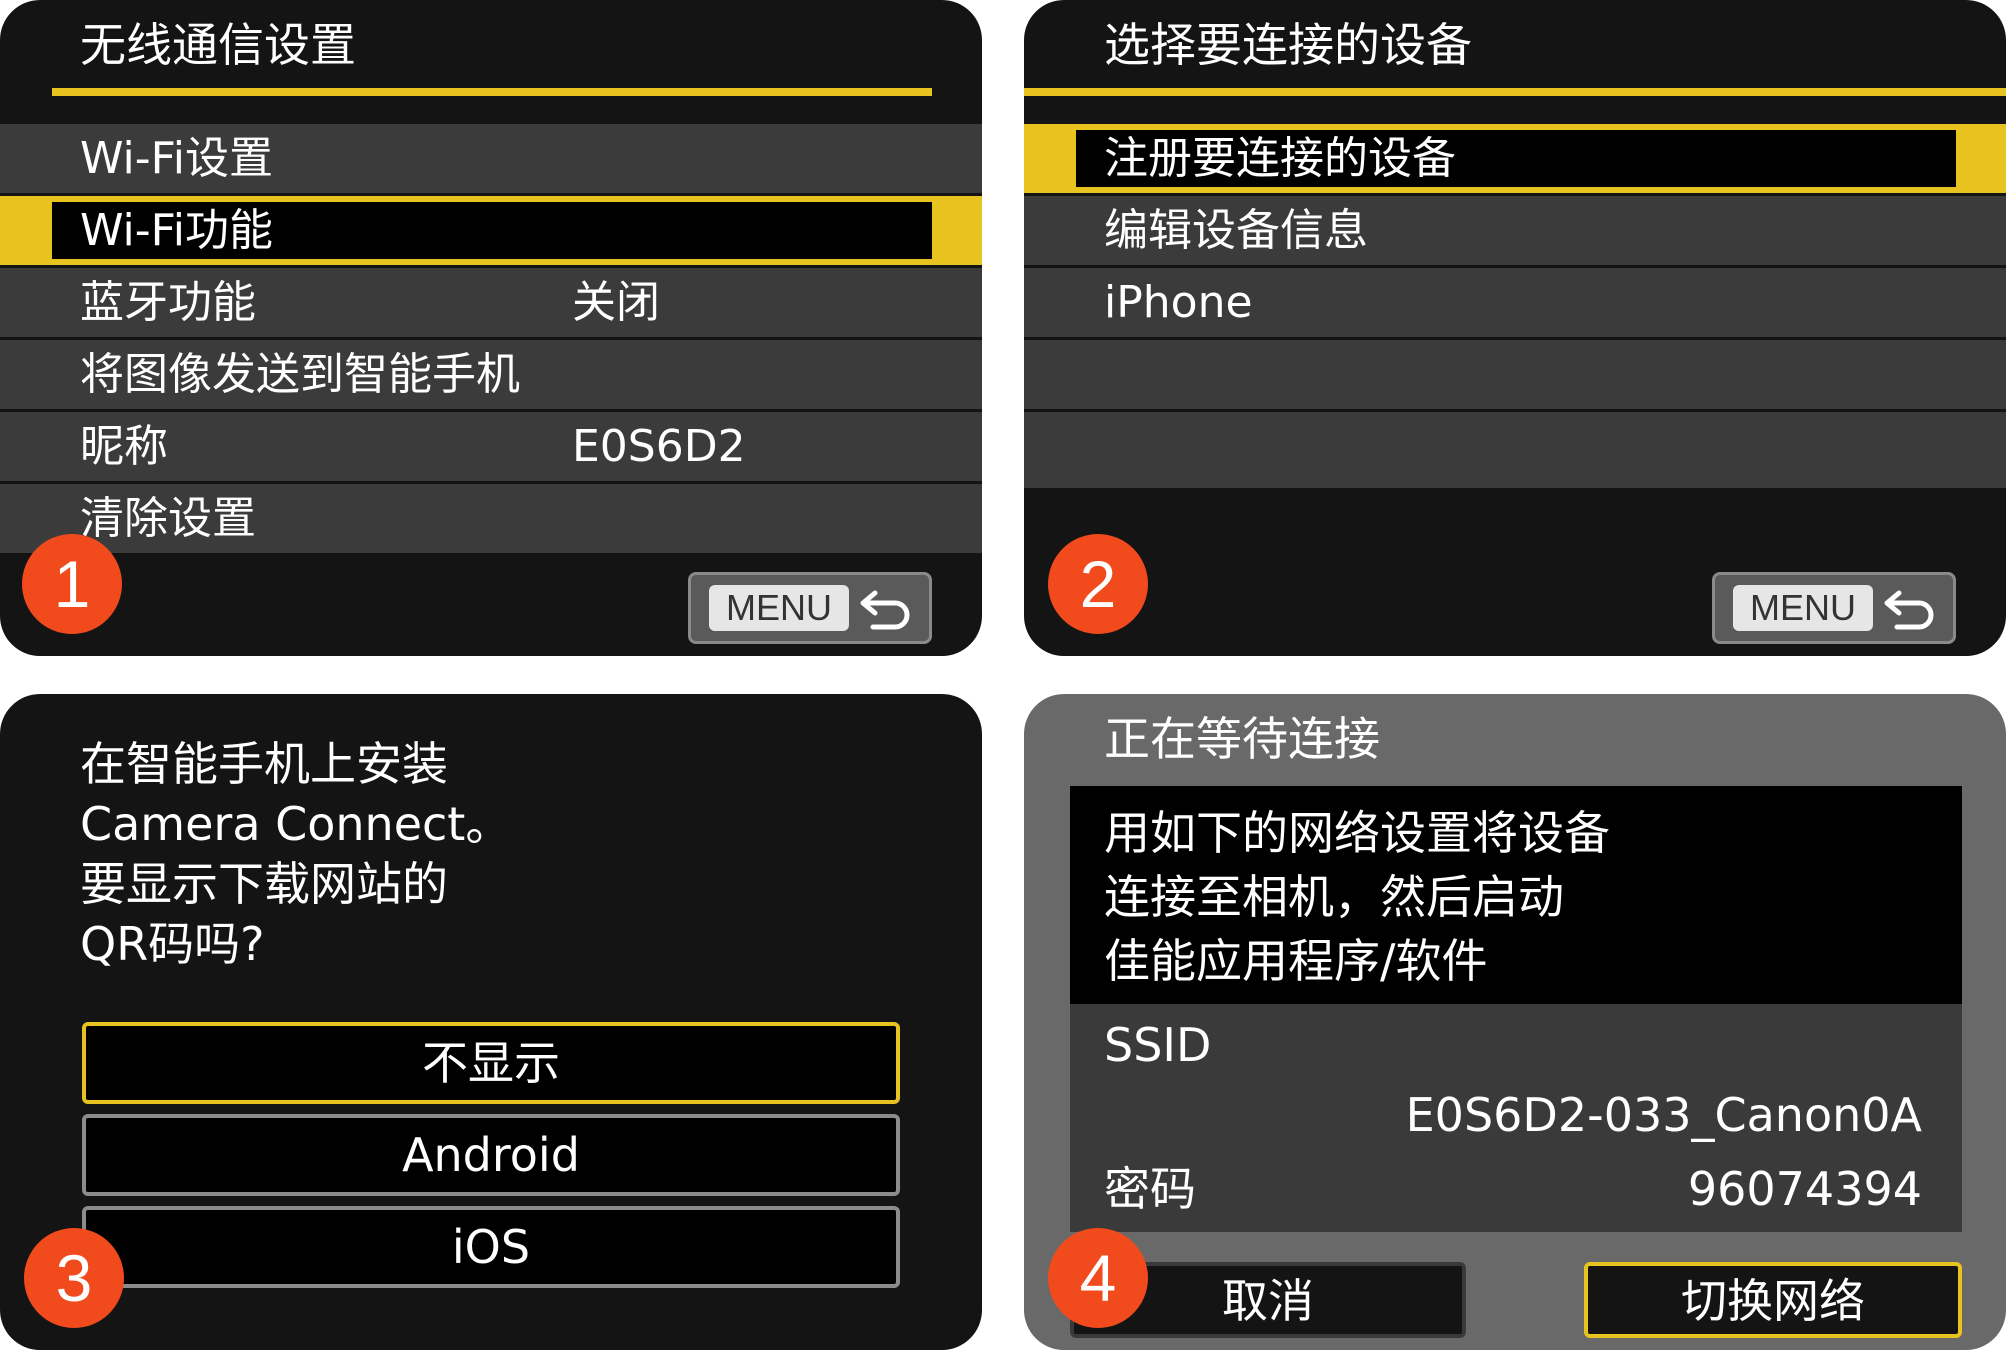 The height and width of the screenshot is (1350, 2006). I want to click on step-badge: 1, so click(72, 584).